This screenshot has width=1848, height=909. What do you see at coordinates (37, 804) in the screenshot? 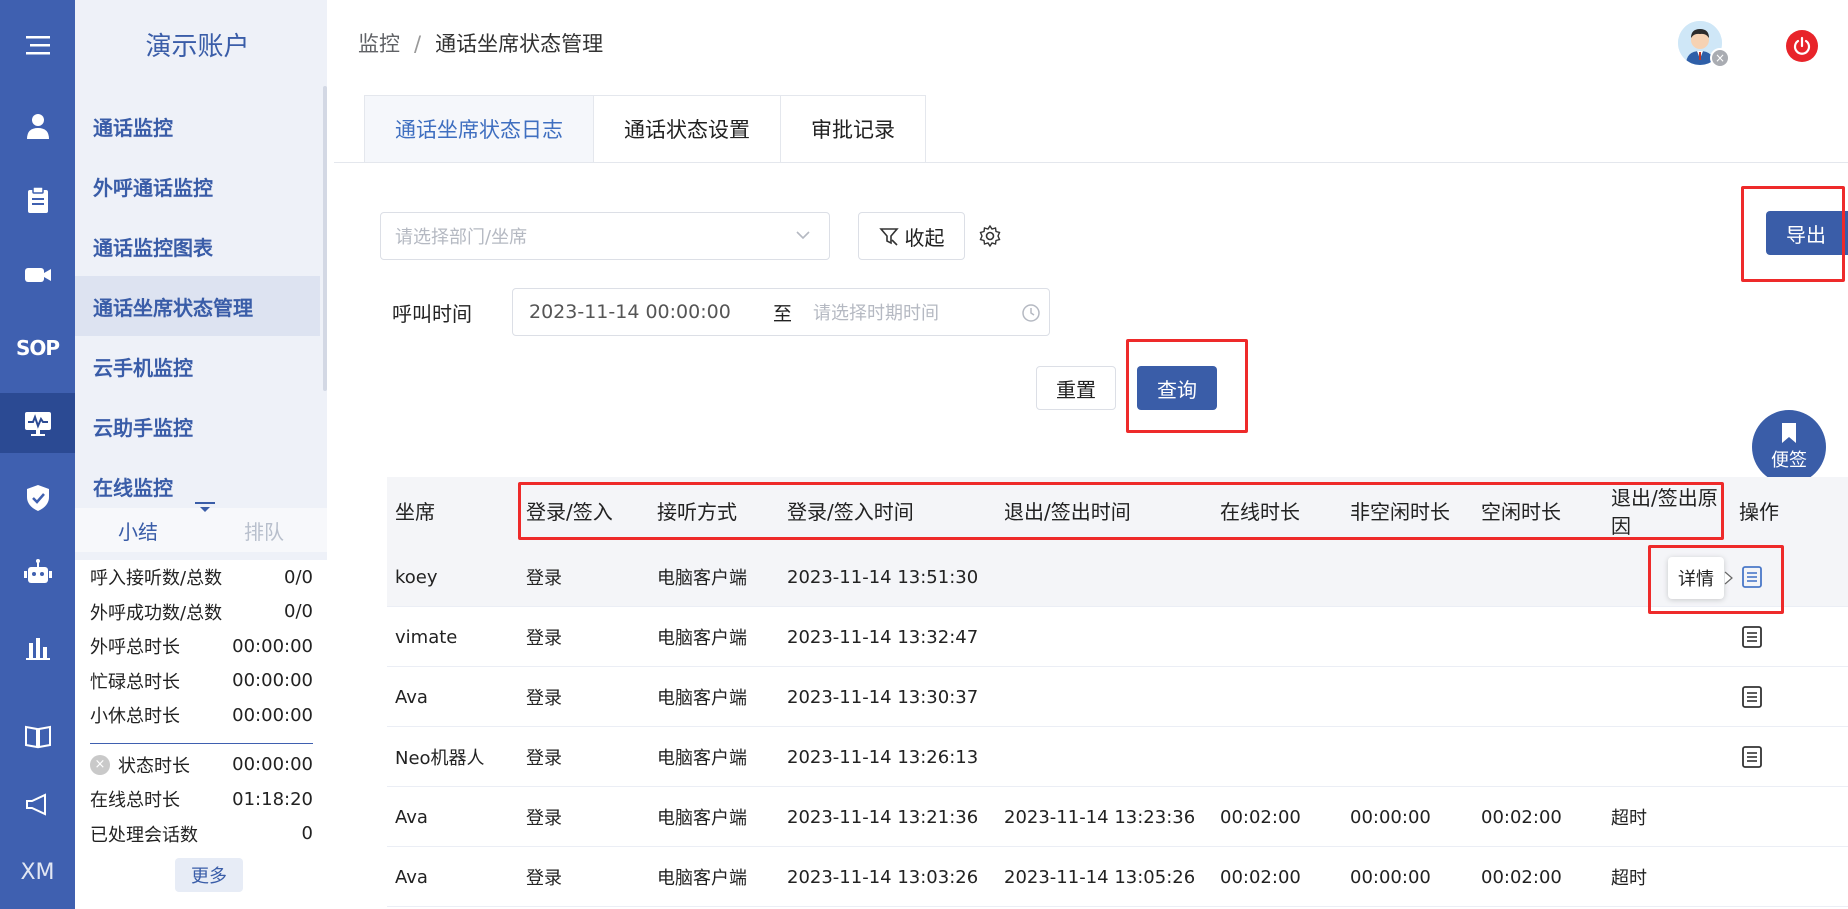
I see `megaphone-icon` at bounding box center [37, 804].